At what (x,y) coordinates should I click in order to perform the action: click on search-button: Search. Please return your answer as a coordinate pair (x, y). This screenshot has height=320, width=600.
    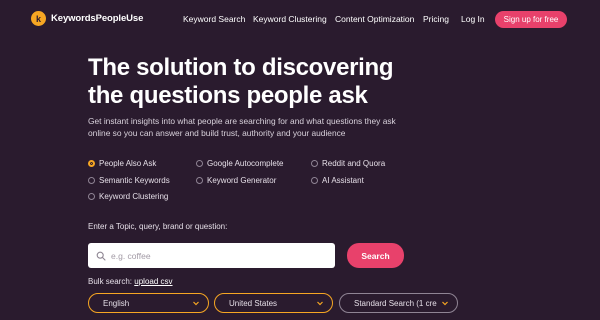
    Looking at the image, I should click on (375, 255).